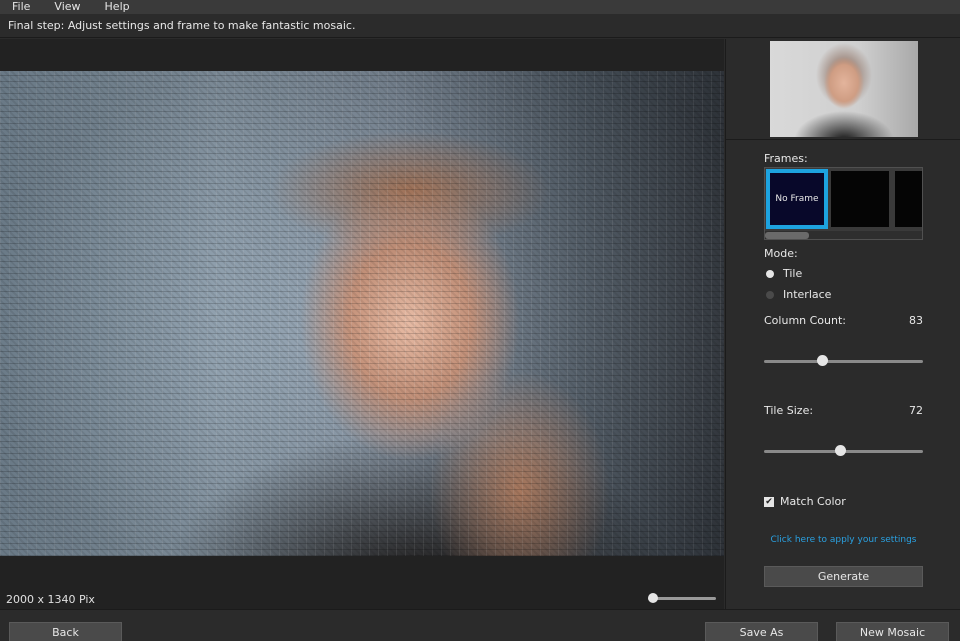 The height and width of the screenshot is (641, 960). I want to click on match-color-label: Match Color, so click(813, 501).